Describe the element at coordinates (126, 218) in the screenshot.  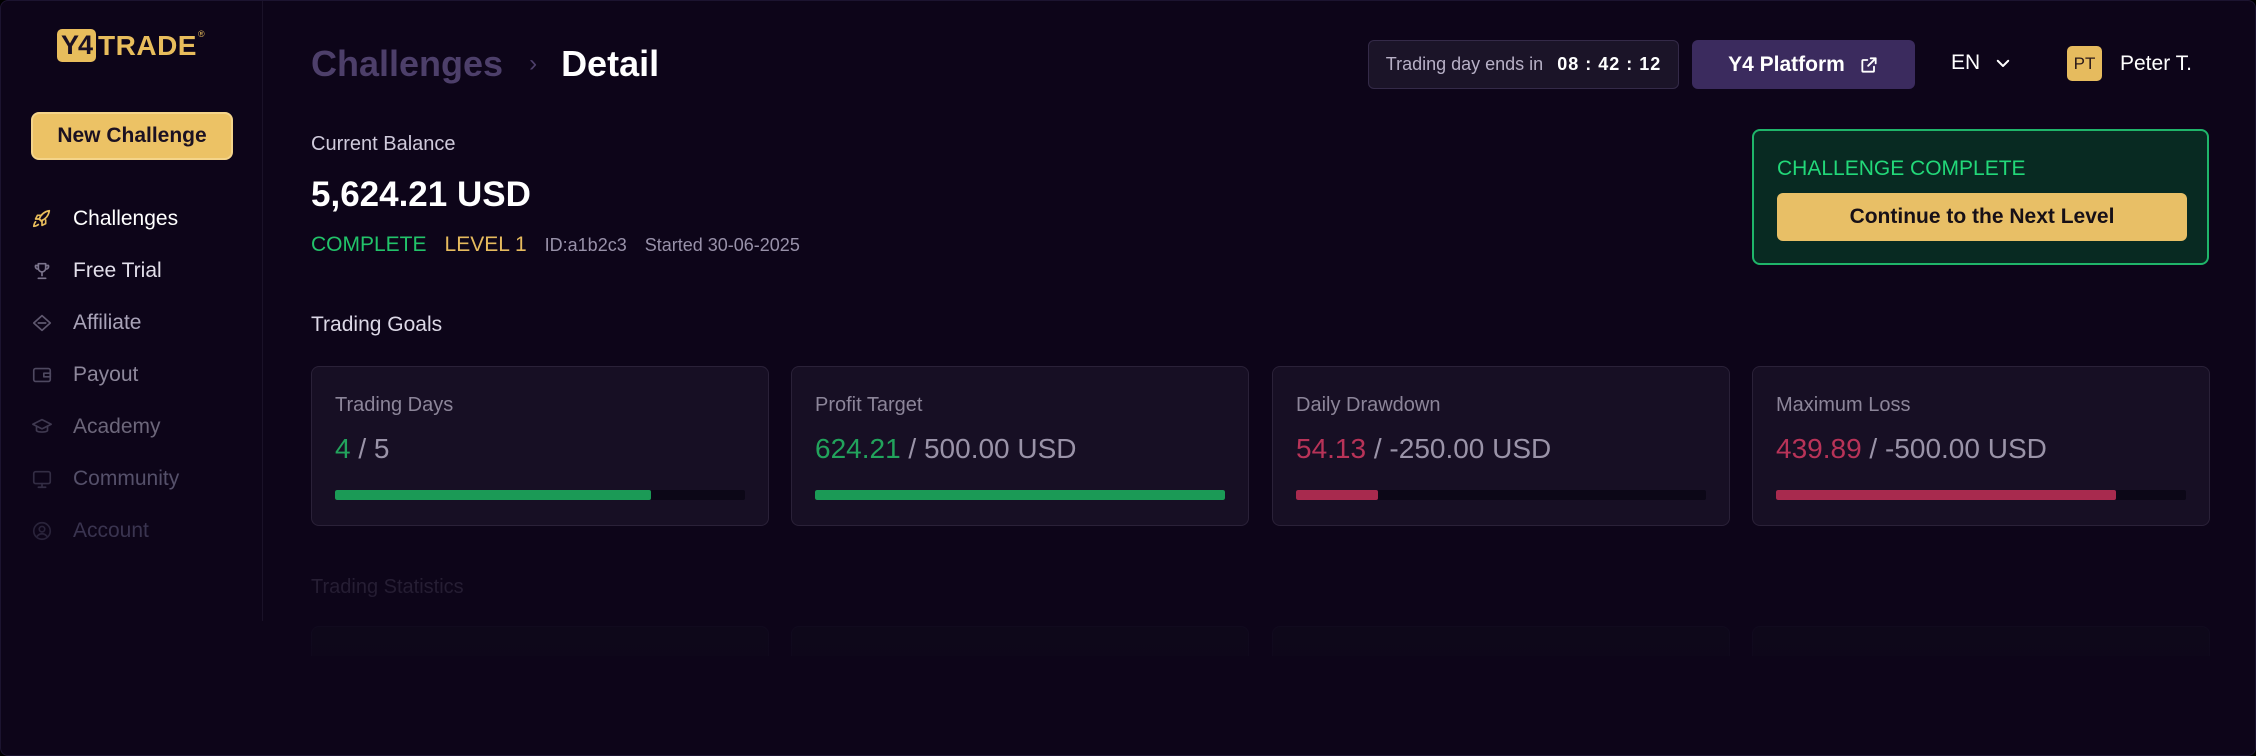
I see `sidebar-item-label: Challenges` at that location.